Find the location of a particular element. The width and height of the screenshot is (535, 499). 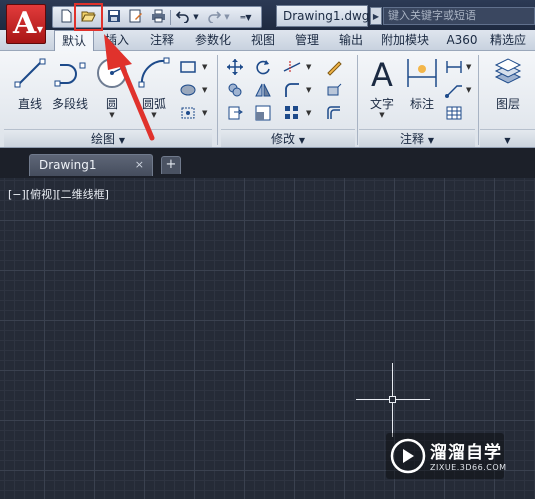

watermark-name: 溜溜自学 is located at coordinates (466, 453).